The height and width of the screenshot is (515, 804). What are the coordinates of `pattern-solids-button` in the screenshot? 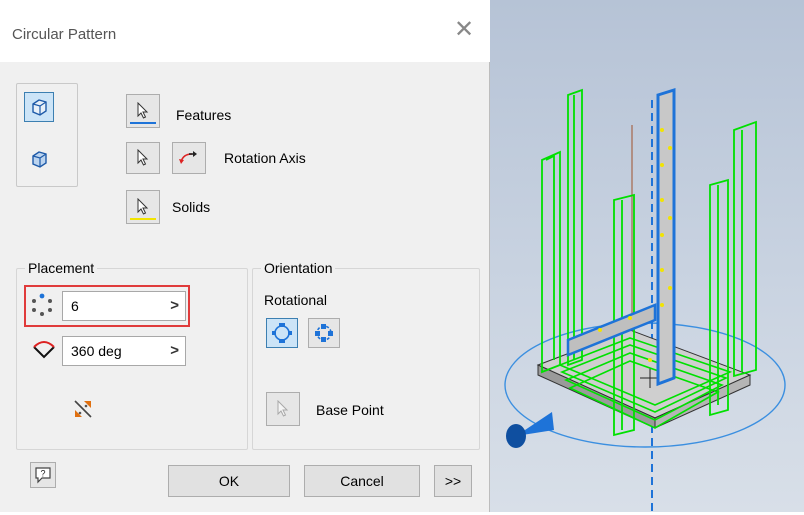 It's located at (39, 159).